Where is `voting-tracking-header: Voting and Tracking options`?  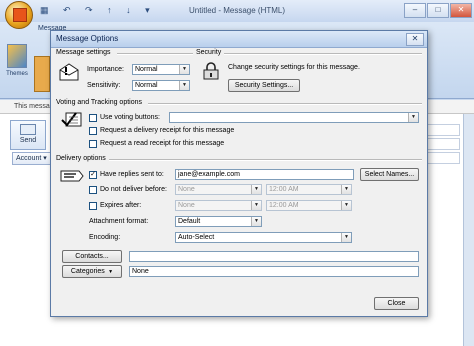 voting-tracking-header: Voting and Tracking options is located at coordinates (99, 102).